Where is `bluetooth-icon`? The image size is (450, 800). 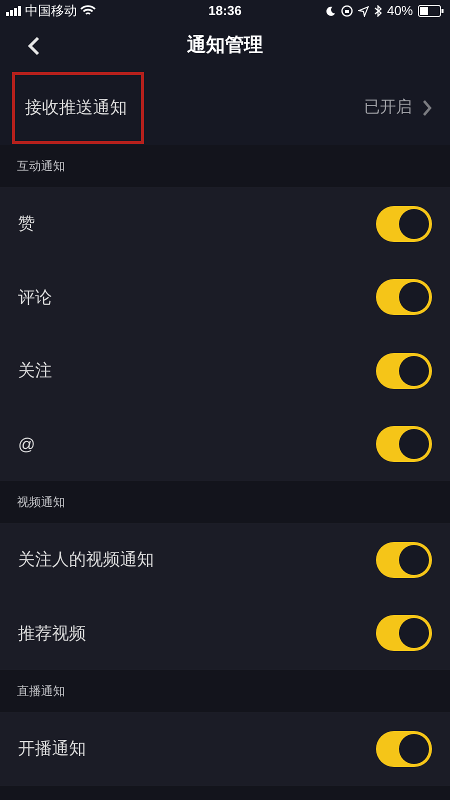 bluetooth-icon is located at coordinates (378, 11).